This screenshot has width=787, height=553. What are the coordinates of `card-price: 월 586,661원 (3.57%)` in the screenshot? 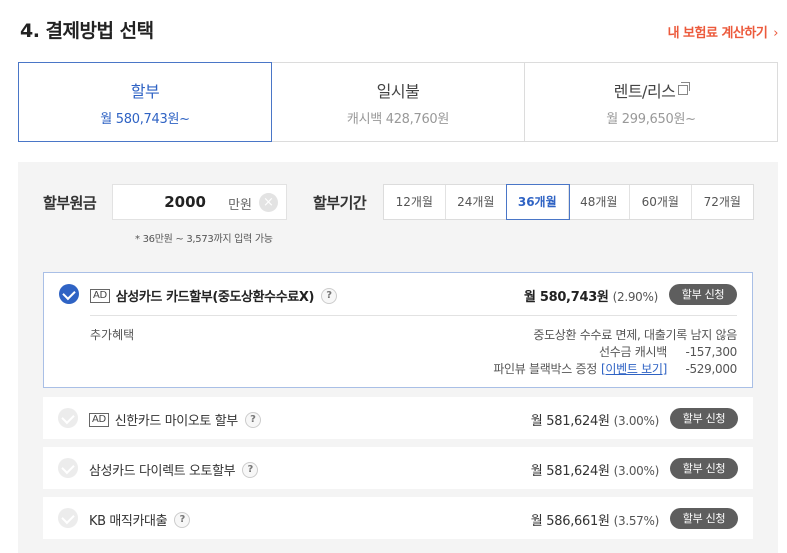 It's located at (595, 519).